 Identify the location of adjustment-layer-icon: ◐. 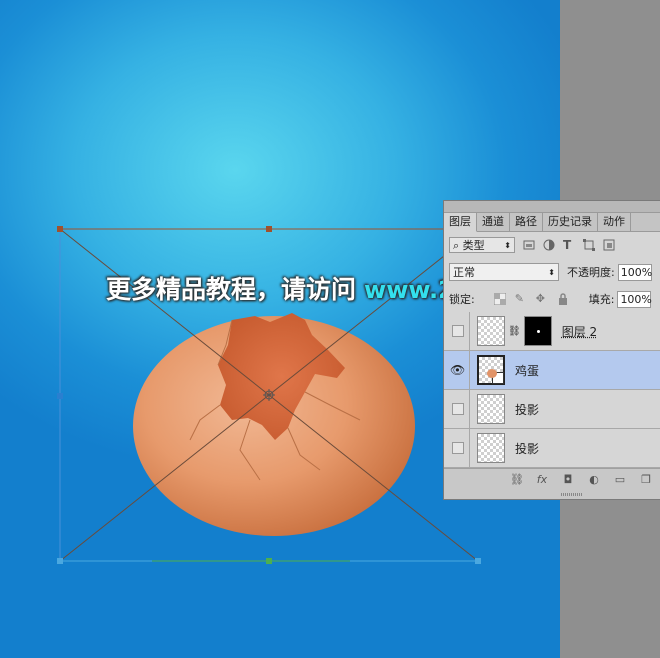
(594, 480).